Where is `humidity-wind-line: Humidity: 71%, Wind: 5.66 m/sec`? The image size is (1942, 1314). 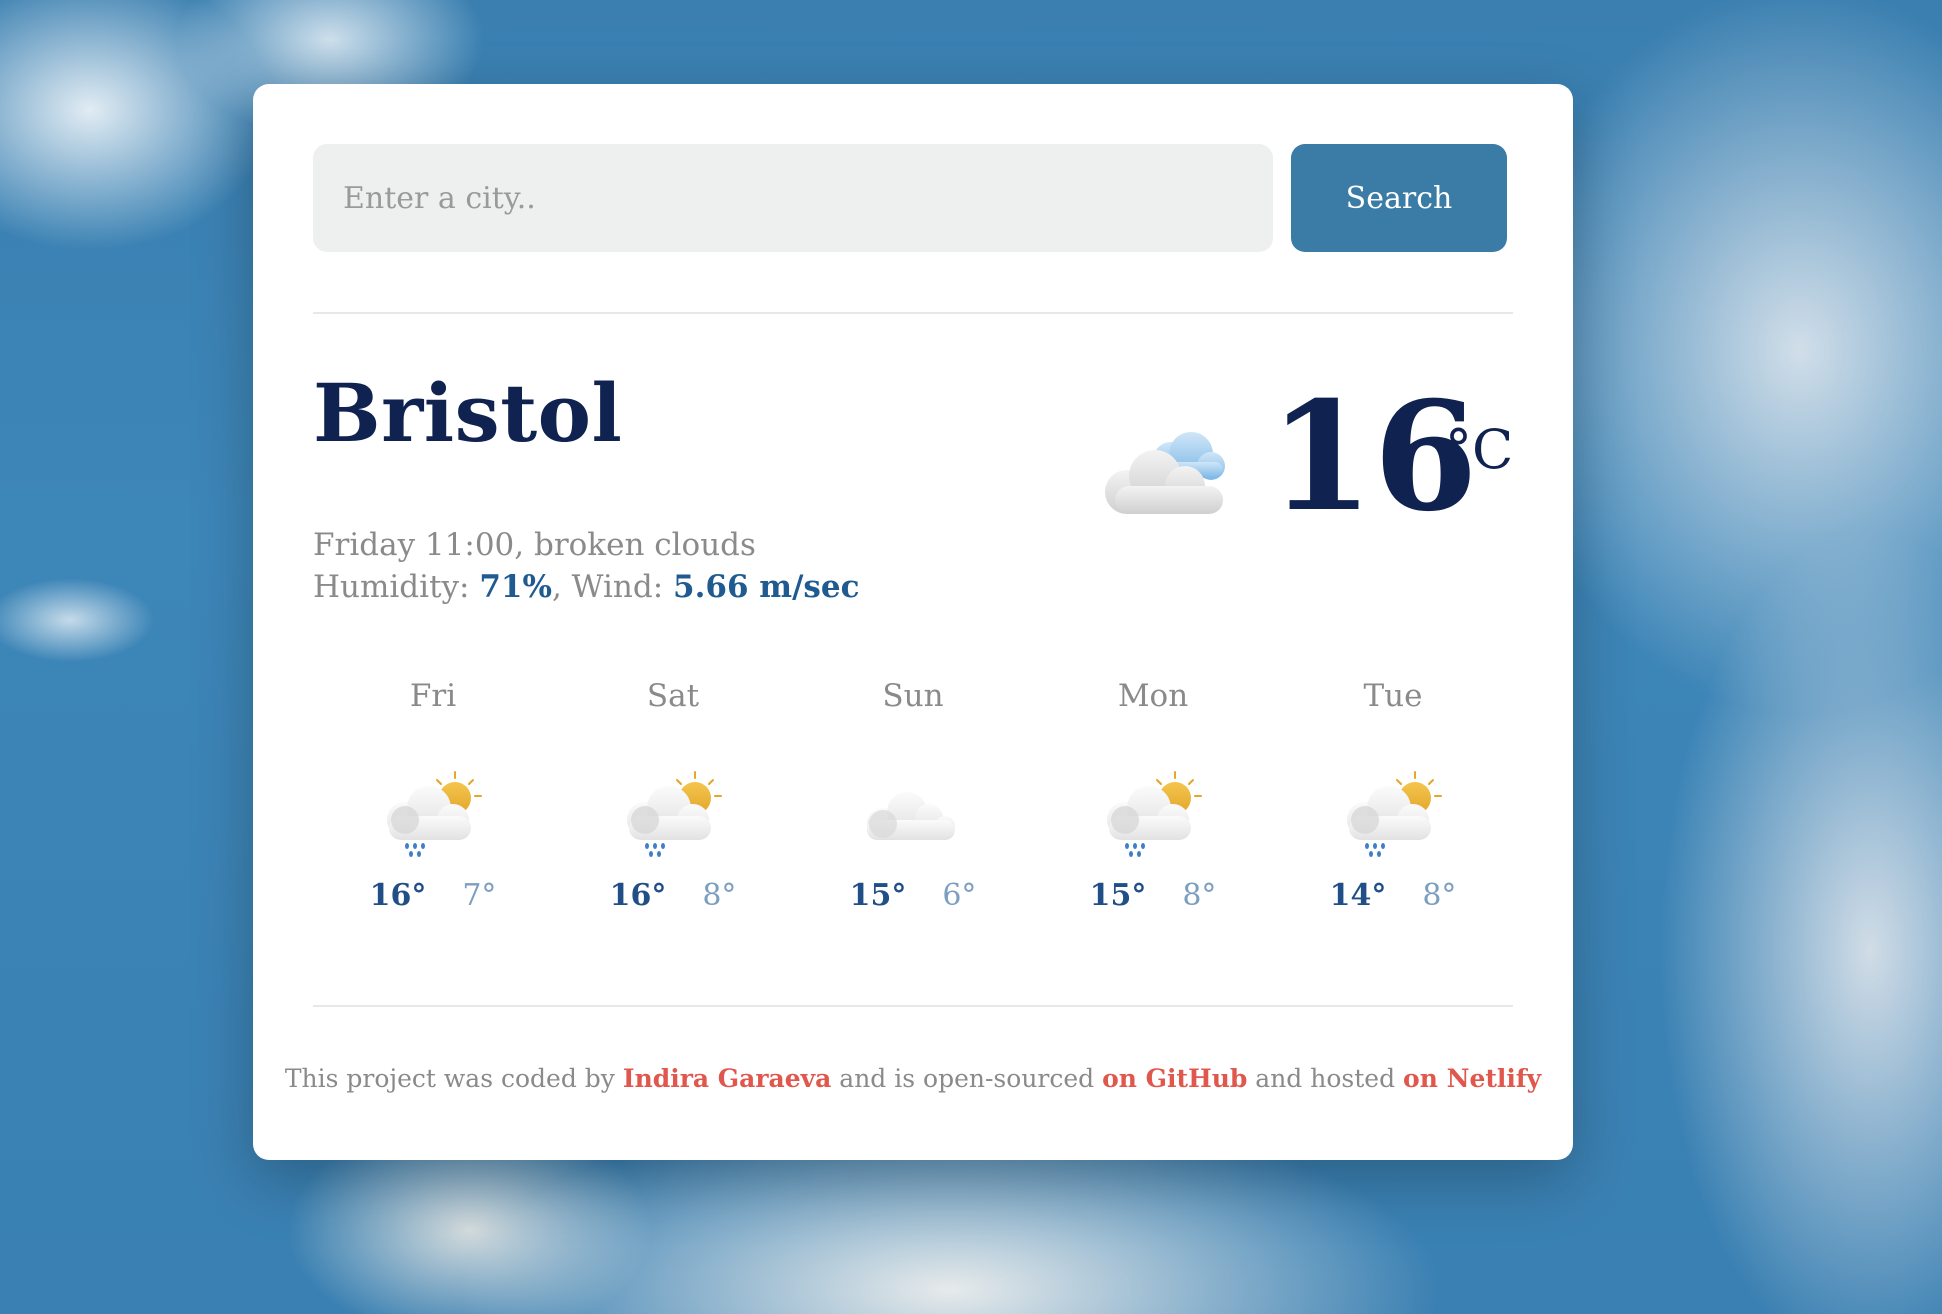 humidity-wind-line: Humidity: 71%, Wind: 5.66 m/sec is located at coordinates (586, 587).